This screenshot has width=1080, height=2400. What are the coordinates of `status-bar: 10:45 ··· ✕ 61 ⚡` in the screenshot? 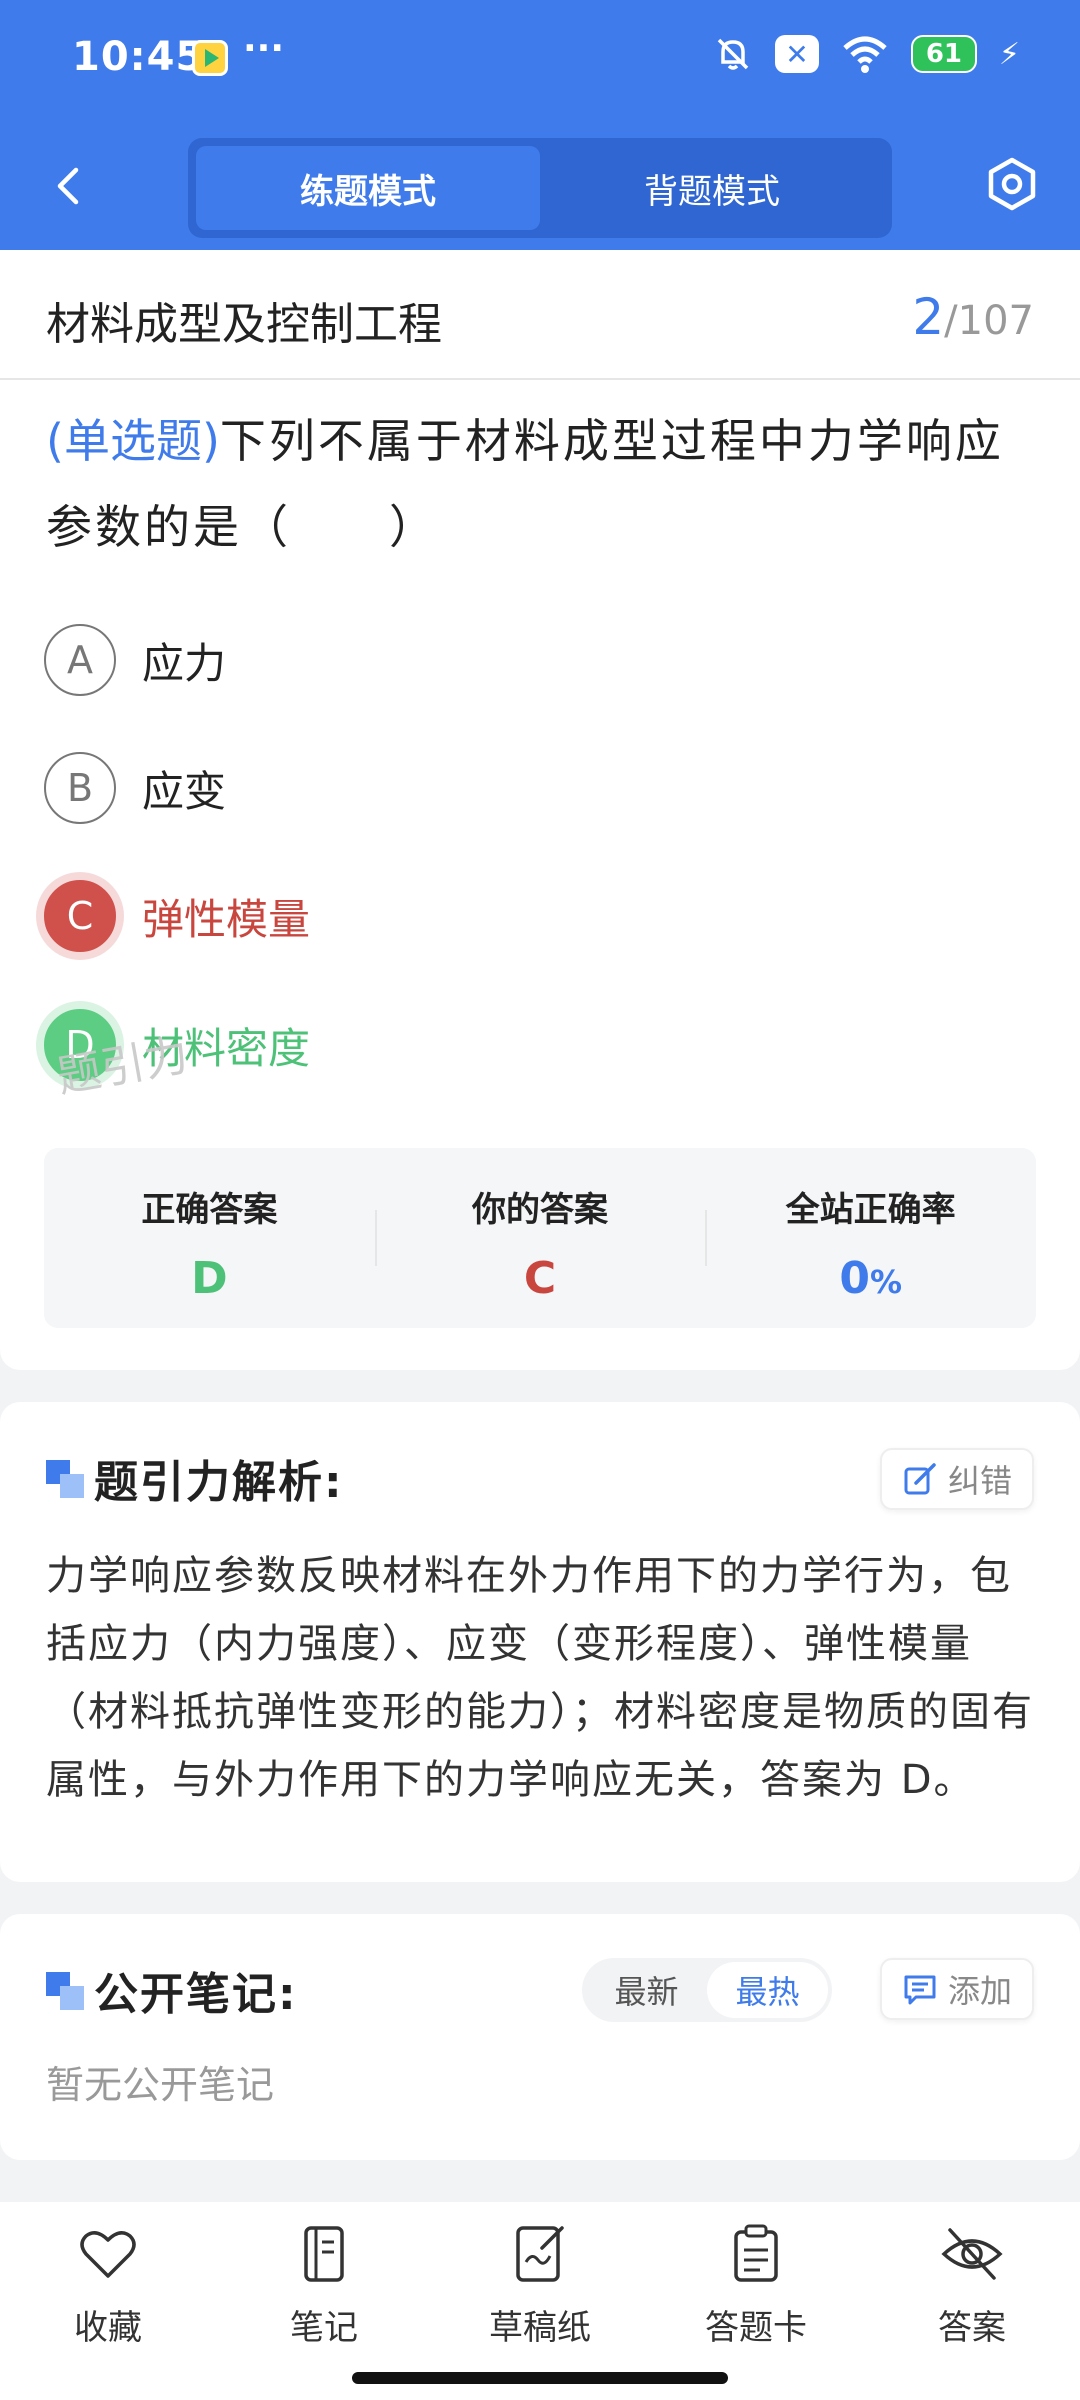 It's located at (540, 60).